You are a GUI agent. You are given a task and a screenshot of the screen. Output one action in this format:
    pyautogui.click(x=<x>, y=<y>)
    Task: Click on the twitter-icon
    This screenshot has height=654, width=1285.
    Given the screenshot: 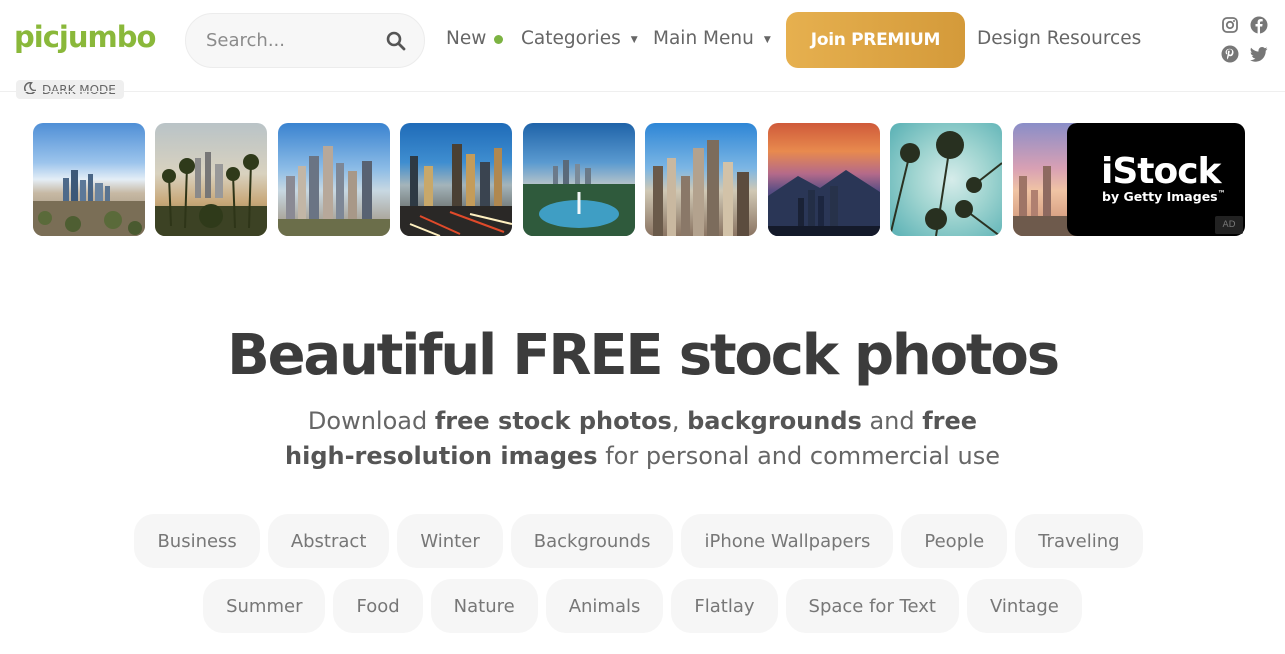 What is the action you would take?
    pyautogui.click(x=1259, y=54)
    